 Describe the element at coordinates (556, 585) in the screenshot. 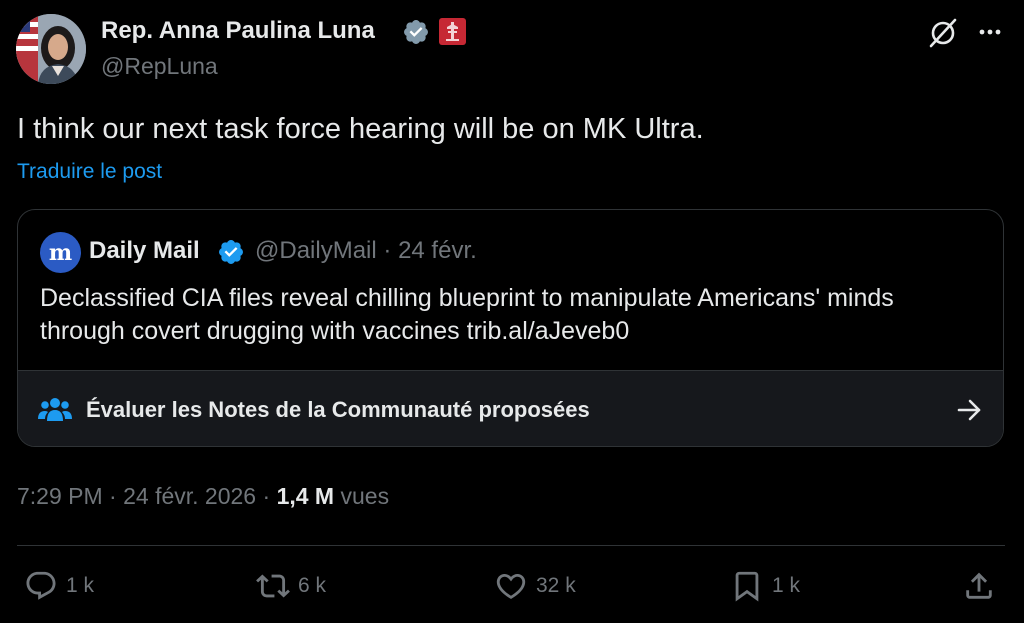

I see `like-count: 32 k` at that location.